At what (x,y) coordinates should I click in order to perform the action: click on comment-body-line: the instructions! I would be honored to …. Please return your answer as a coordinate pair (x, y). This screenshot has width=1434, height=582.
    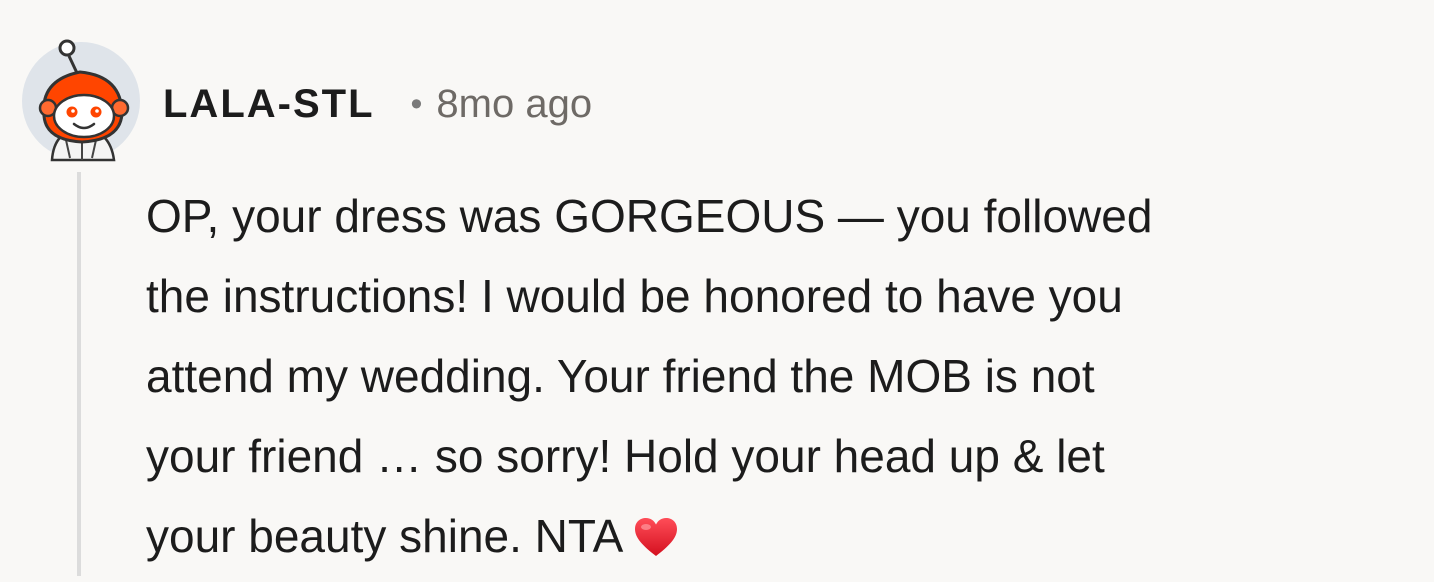
    Looking at the image, I should click on (634, 296).